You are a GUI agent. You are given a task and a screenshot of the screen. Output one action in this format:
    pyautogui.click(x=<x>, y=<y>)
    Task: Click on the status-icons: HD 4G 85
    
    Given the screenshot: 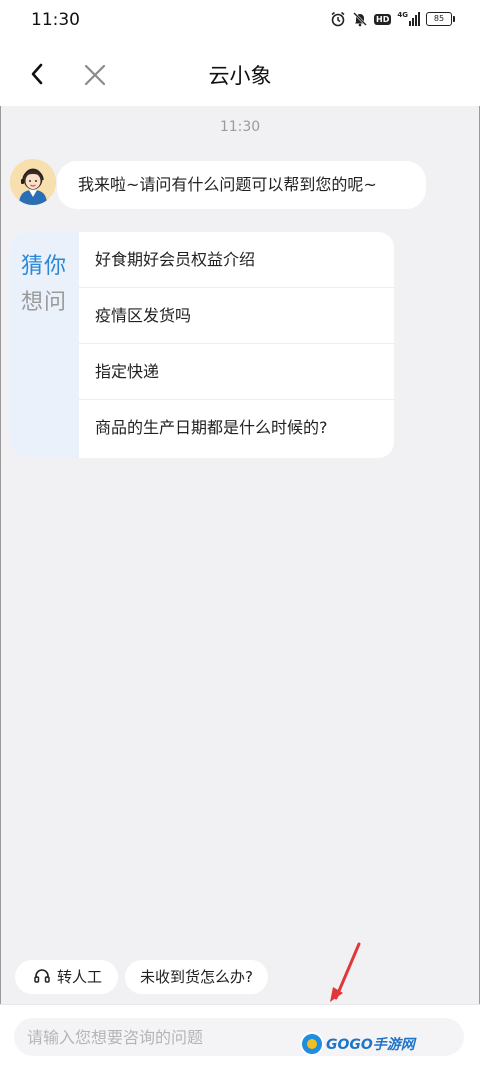 What is the action you would take?
    pyautogui.click(x=392, y=19)
    